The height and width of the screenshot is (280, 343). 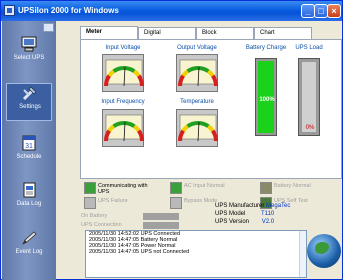 I want to click on ups-version: UPS Version V2.0, so click(x=245, y=222).